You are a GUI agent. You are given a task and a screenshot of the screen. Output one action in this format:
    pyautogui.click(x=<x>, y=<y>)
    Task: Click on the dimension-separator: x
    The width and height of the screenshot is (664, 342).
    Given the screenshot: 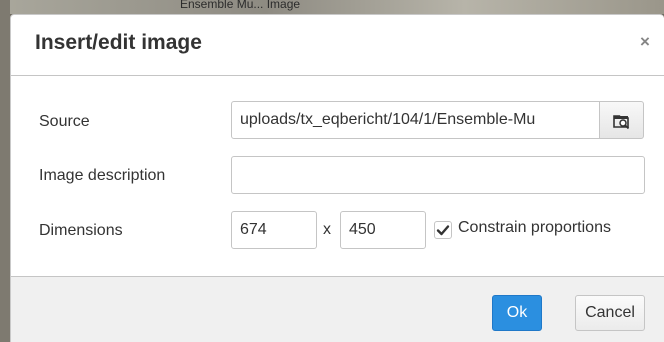 What is the action you would take?
    pyautogui.click(x=327, y=229)
    